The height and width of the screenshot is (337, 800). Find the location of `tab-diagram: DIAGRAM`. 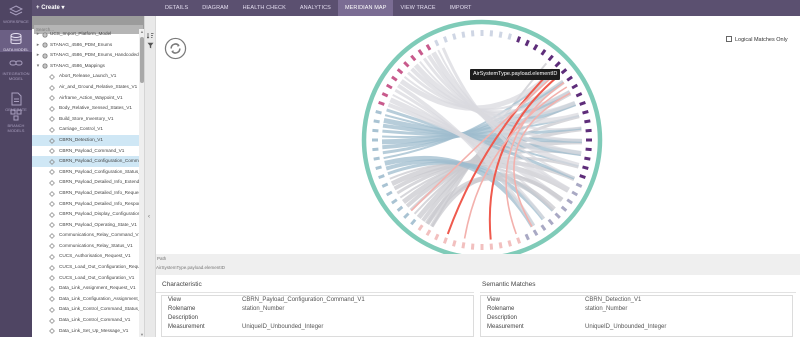

tab-diagram: DIAGRAM is located at coordinates (215, 8).